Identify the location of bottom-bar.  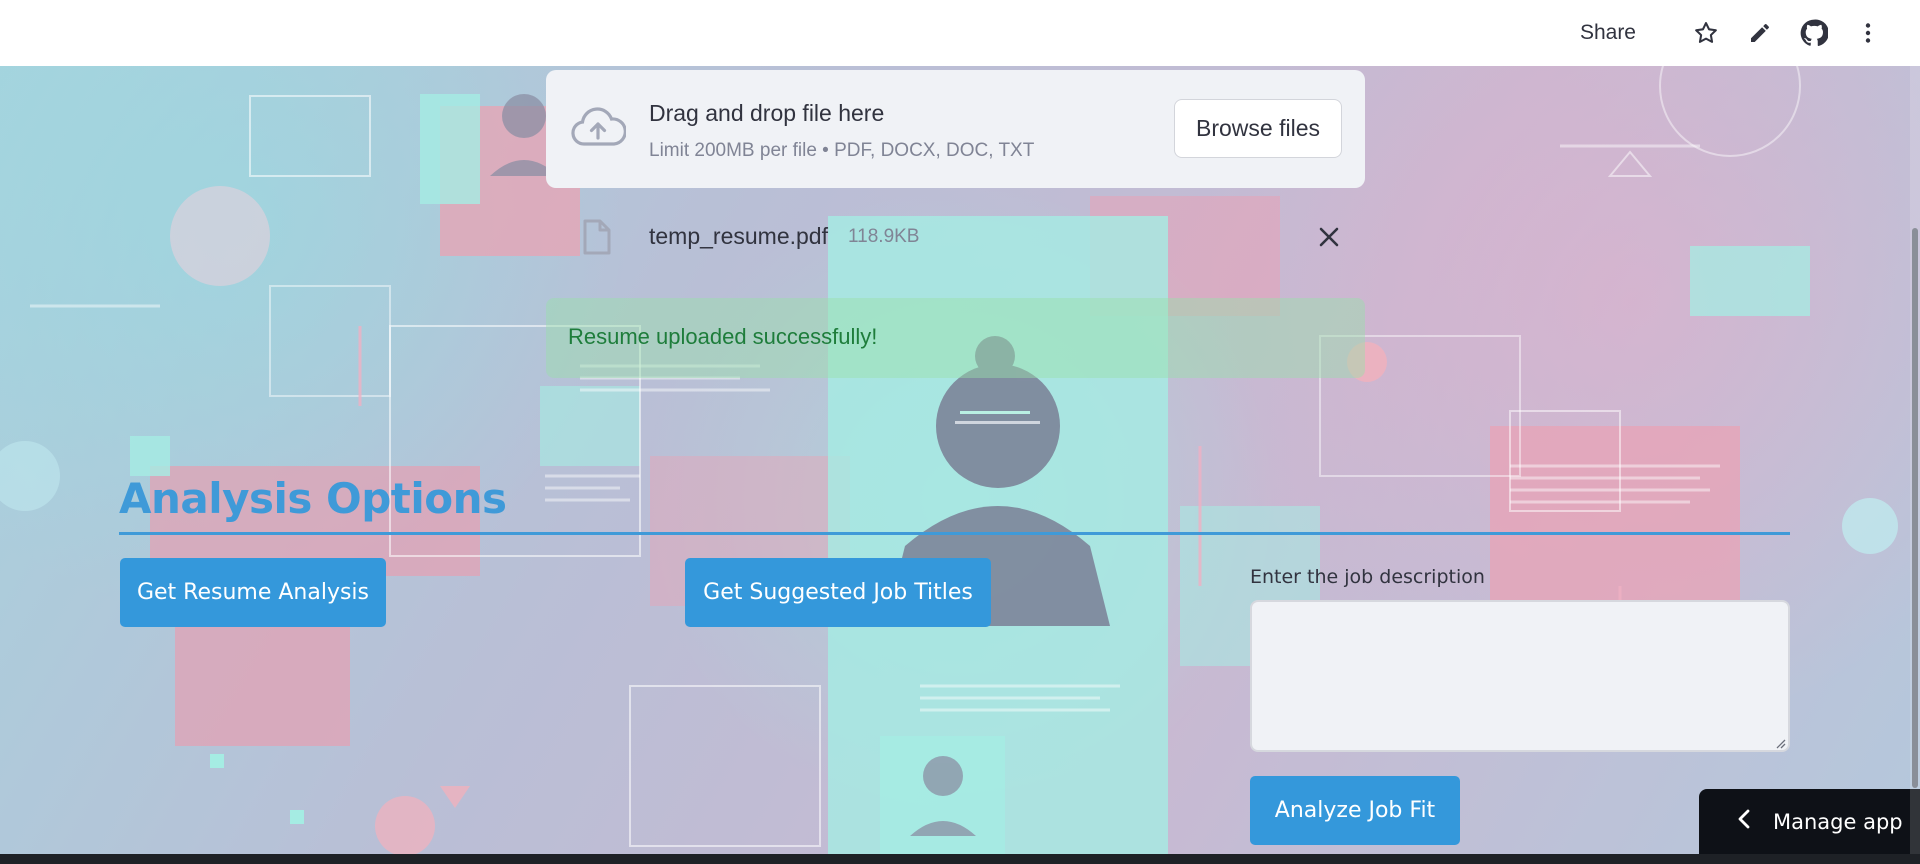
(960, 859).